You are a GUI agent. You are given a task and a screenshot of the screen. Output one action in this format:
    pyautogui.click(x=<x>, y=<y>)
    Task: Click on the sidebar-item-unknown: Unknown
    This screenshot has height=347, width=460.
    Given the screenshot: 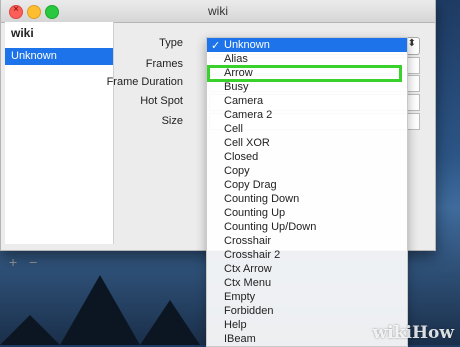 What is the action you would take?
    pyautogui.click(x=59, y=56)
    